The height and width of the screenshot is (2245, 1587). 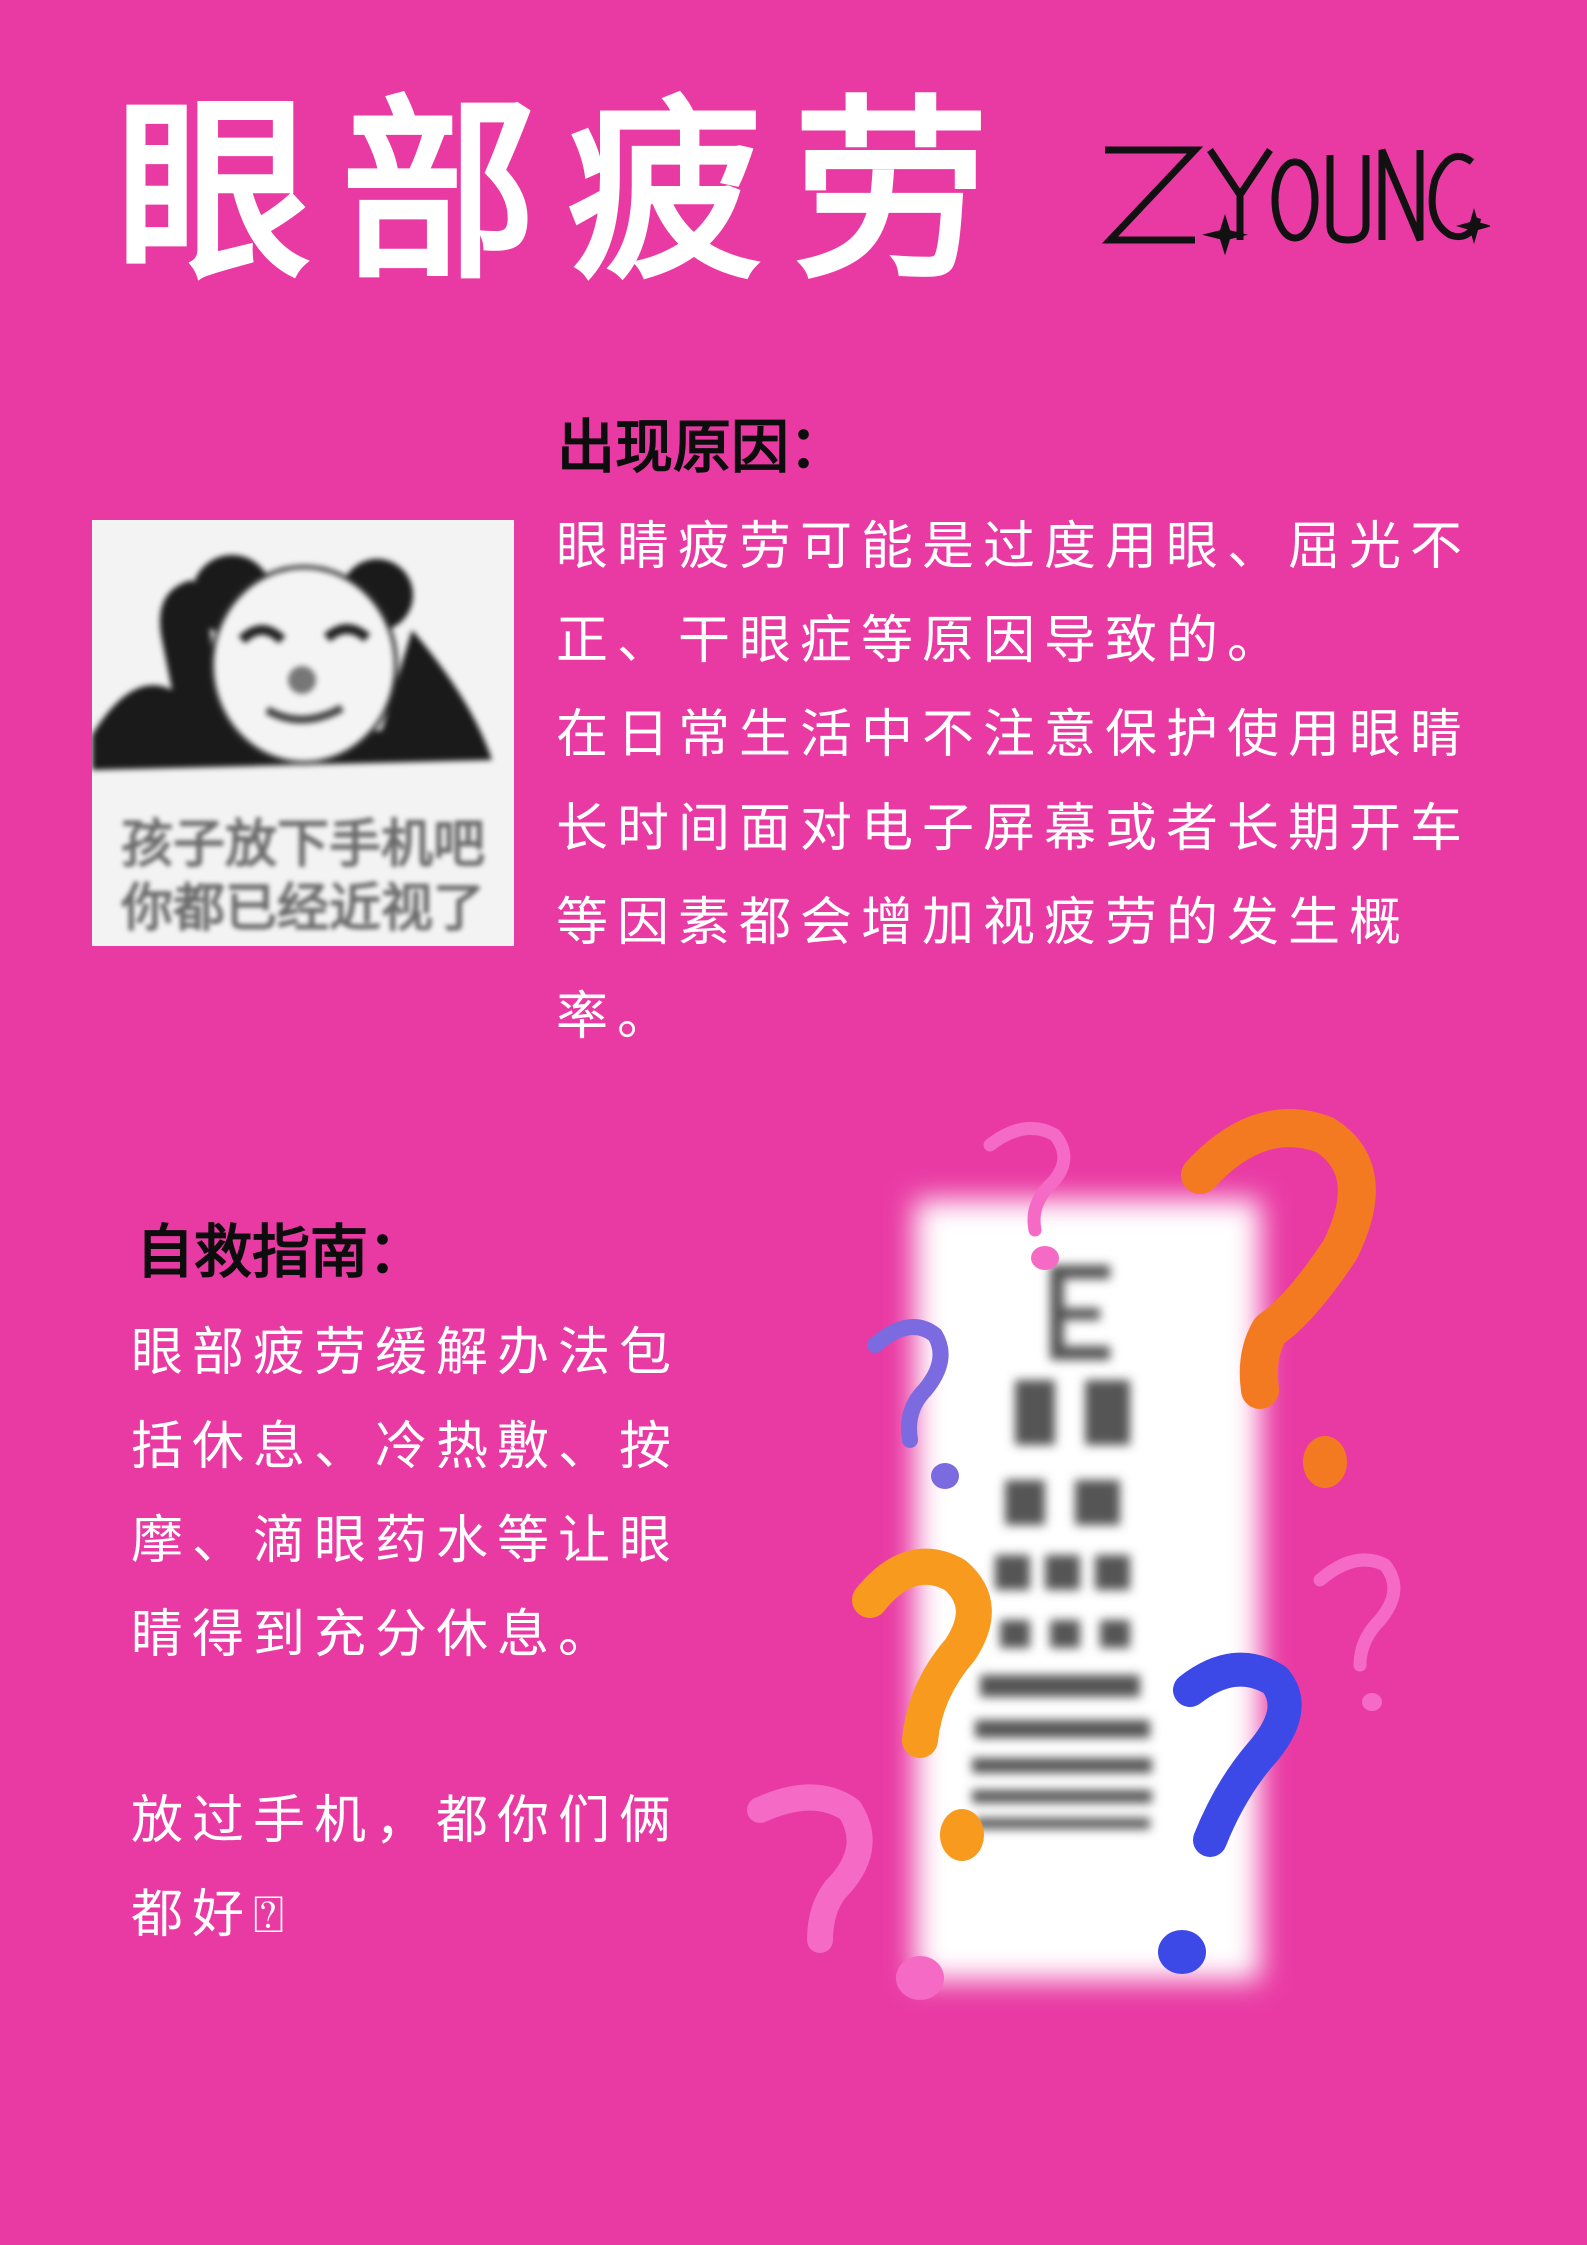 What do you see at coordinates (421, 1494) in the screenshot?
I see `guide-paragraph: 眼部疲劳缓解办法包 括休息、冷热敷、按 摩、滴眼药水等让眼 睛得到充分休息。` at bounding box center [421, 1494].